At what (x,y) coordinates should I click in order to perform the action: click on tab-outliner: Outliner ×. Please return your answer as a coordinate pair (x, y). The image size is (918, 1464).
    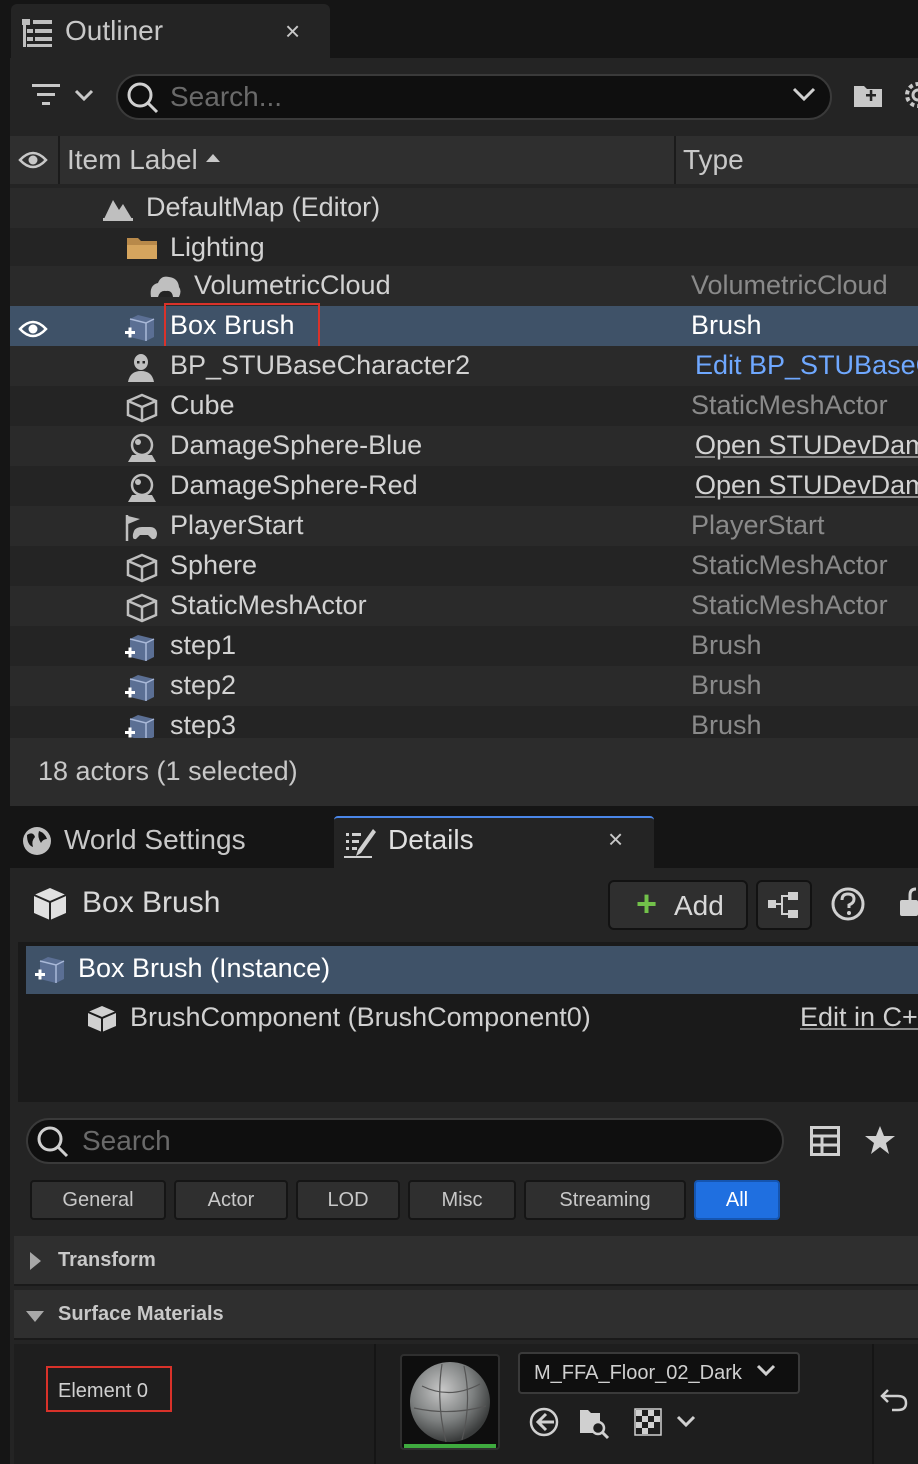
    Looking at the image, I should click on (170, 31).